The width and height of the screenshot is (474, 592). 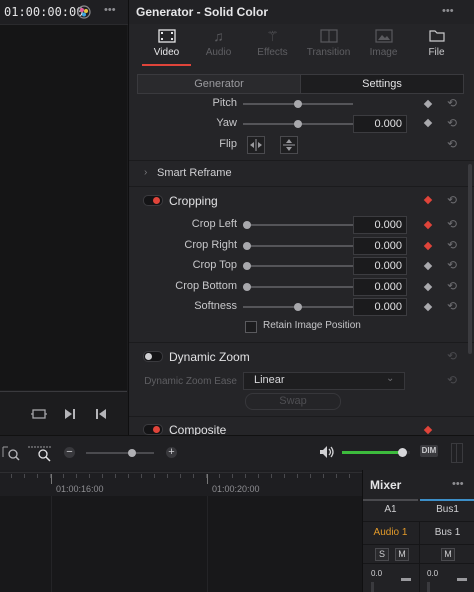 What do you see at coordinates (327, 453) in the screenshot?
I see `speaker-icon` at bounding box center [327, 453].